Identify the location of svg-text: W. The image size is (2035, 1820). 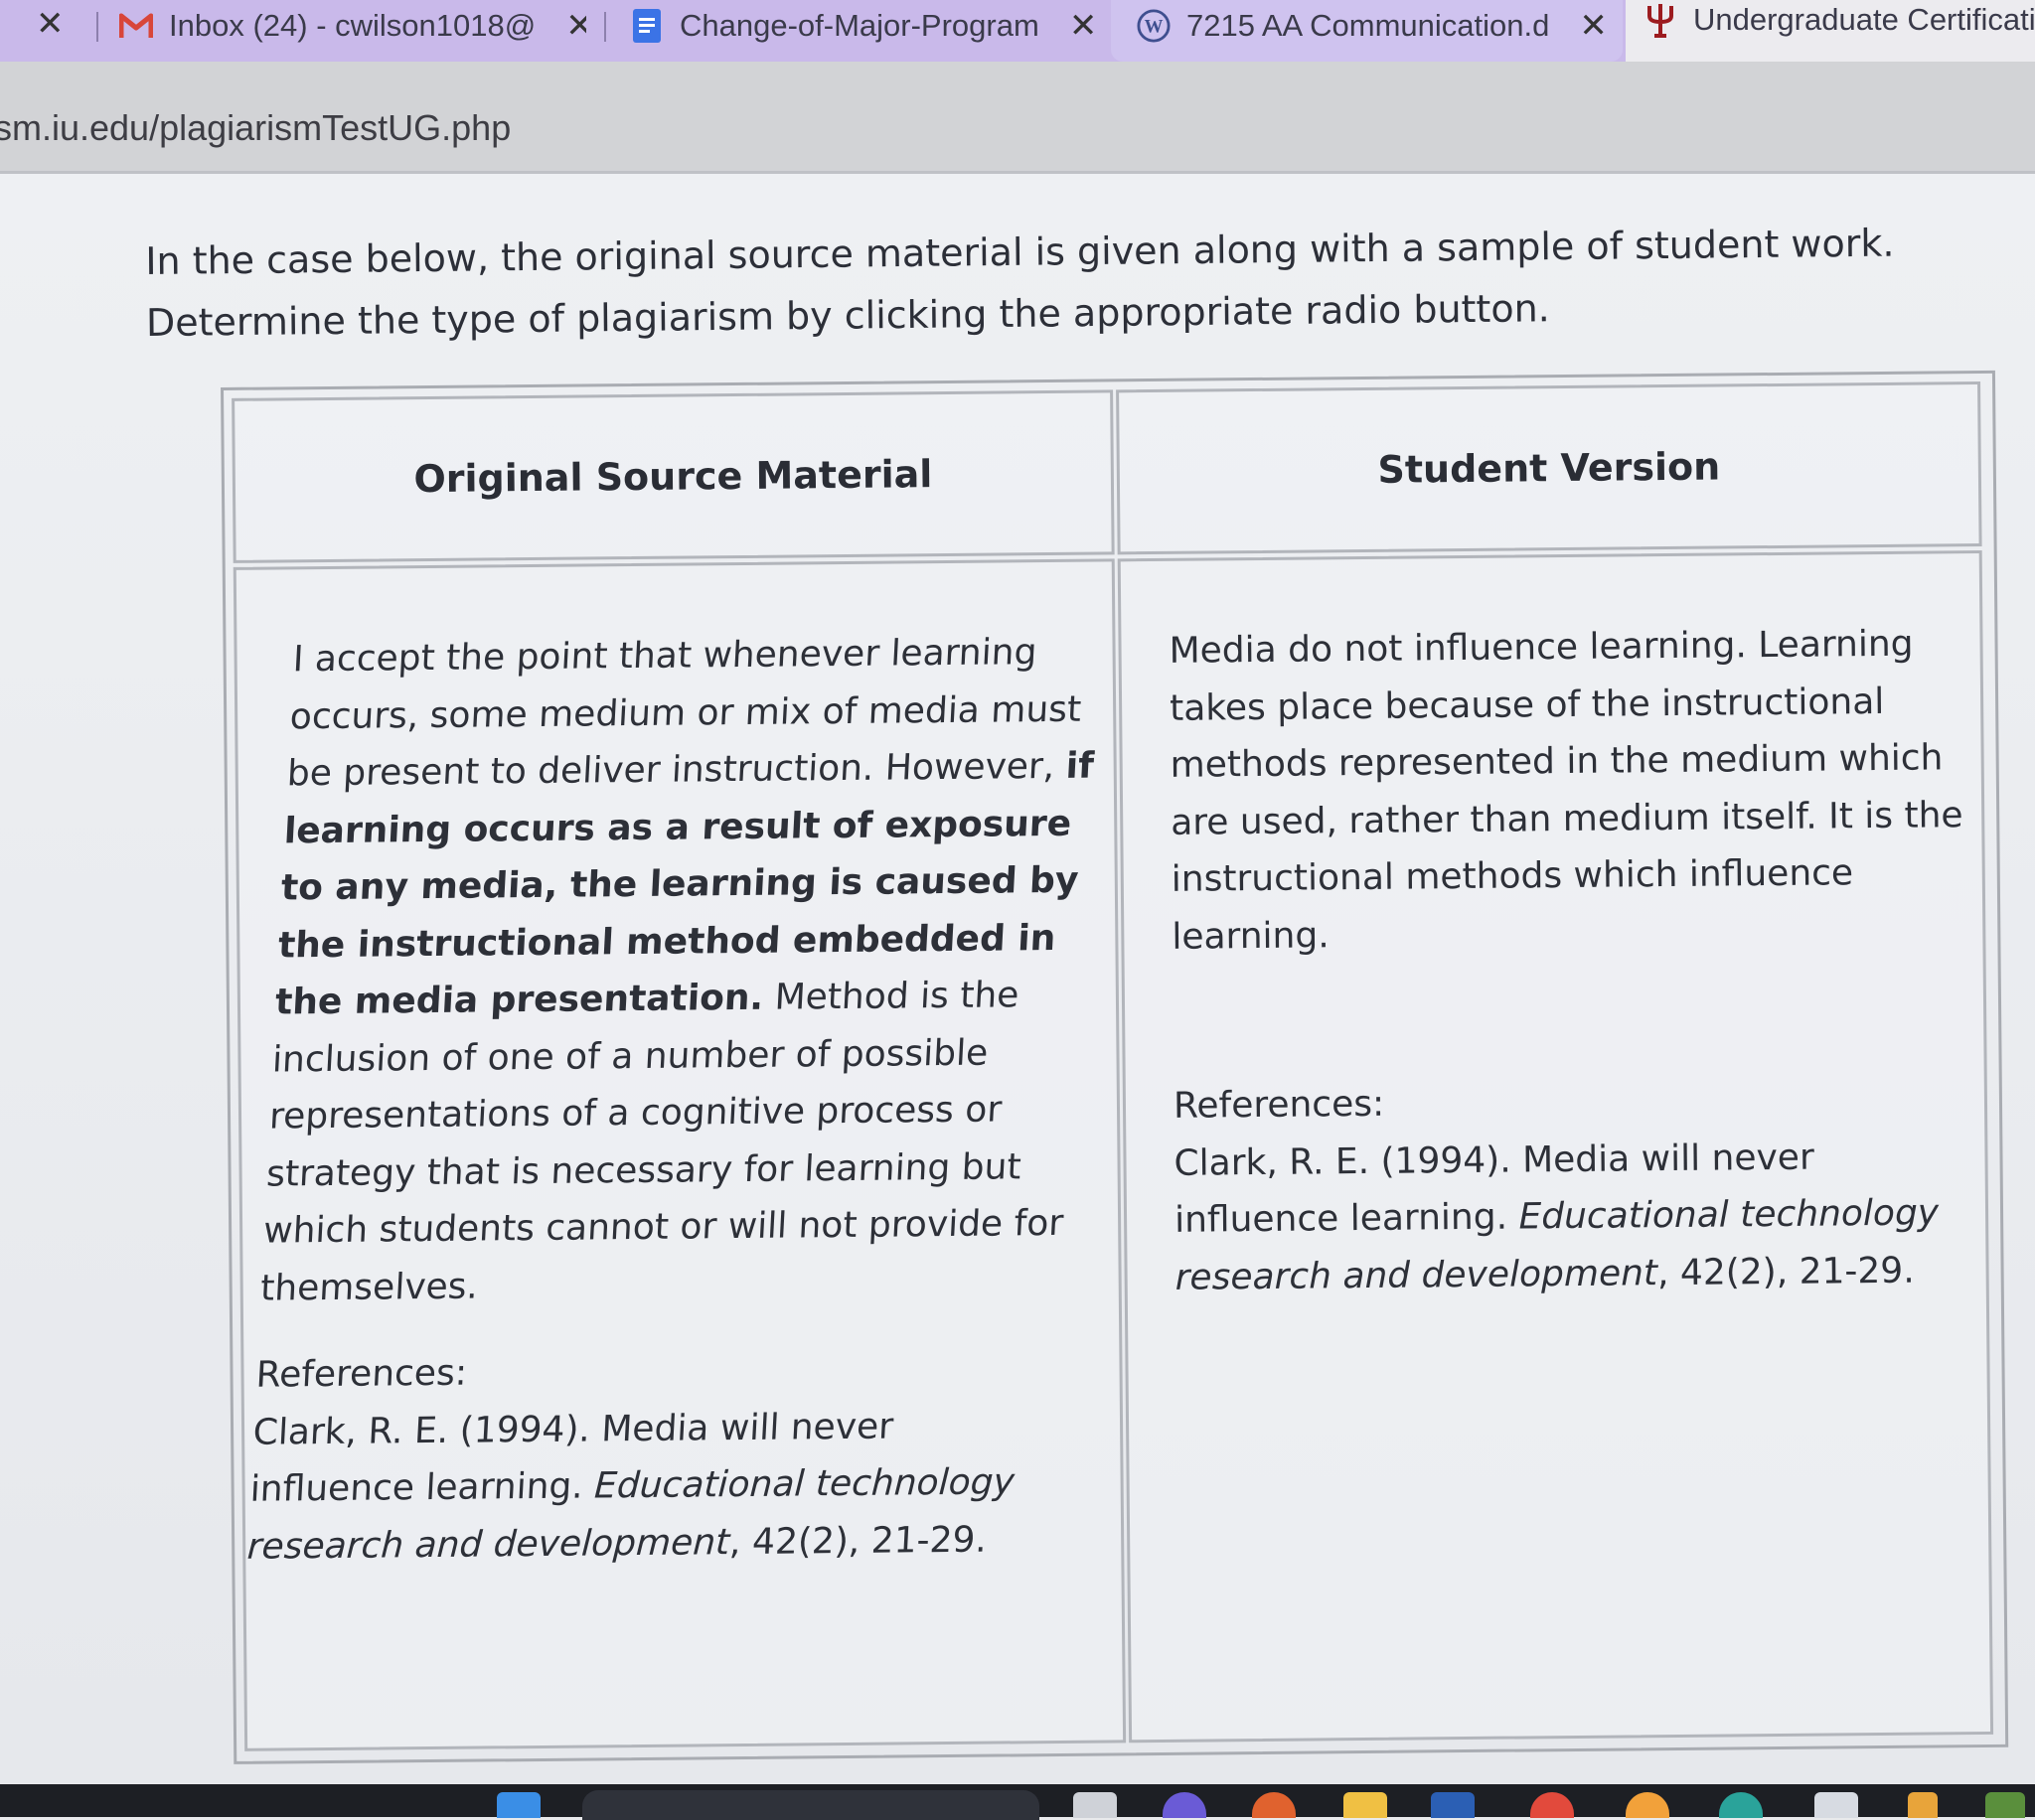
(1154, 27).